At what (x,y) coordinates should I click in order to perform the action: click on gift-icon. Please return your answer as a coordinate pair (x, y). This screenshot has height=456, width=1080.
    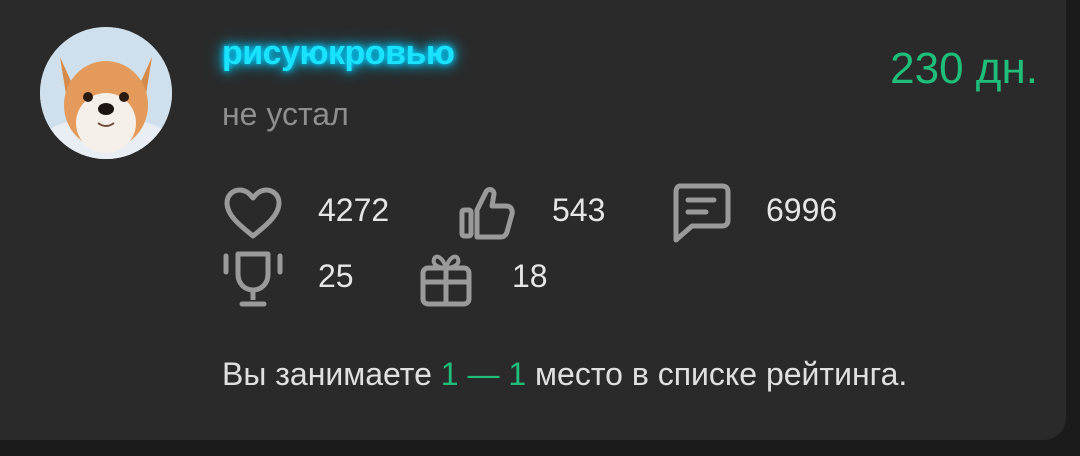
    Looking at the image, I should click on (446, 279).